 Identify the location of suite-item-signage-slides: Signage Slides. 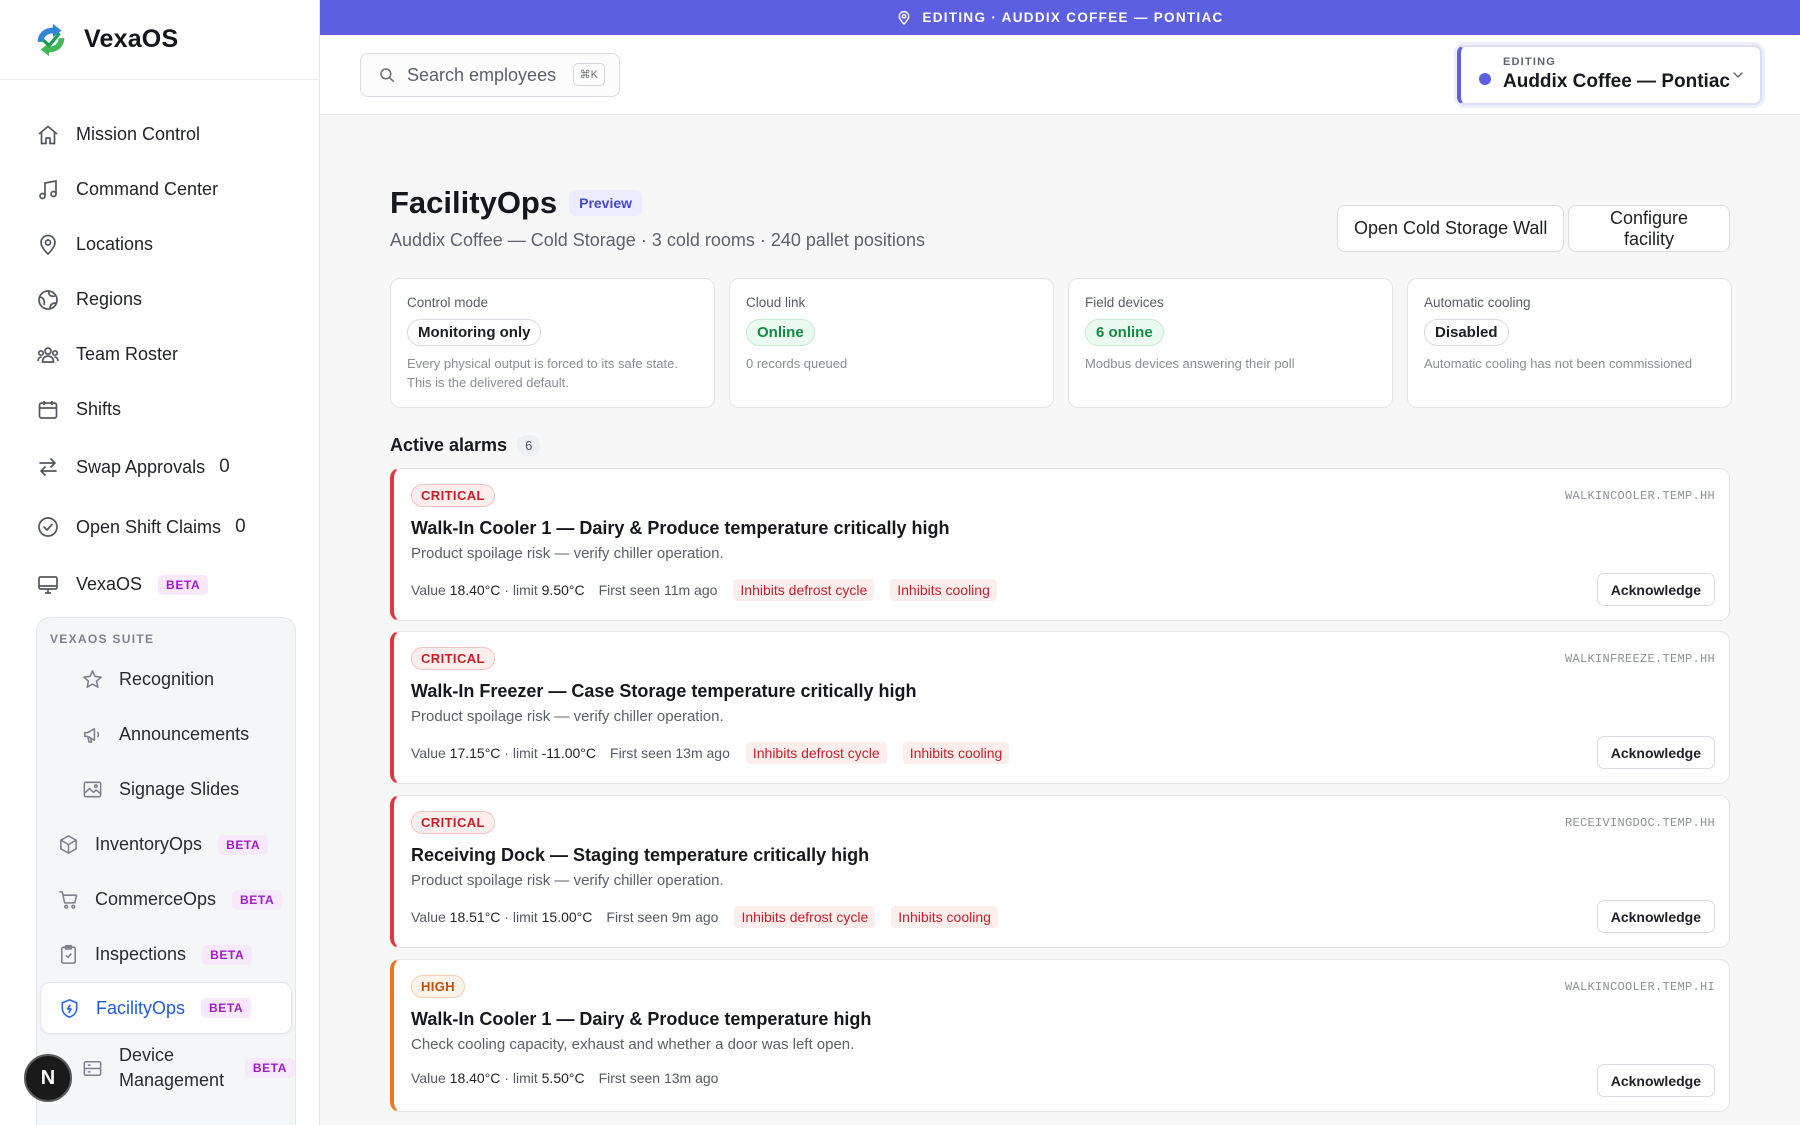
(166, 789).